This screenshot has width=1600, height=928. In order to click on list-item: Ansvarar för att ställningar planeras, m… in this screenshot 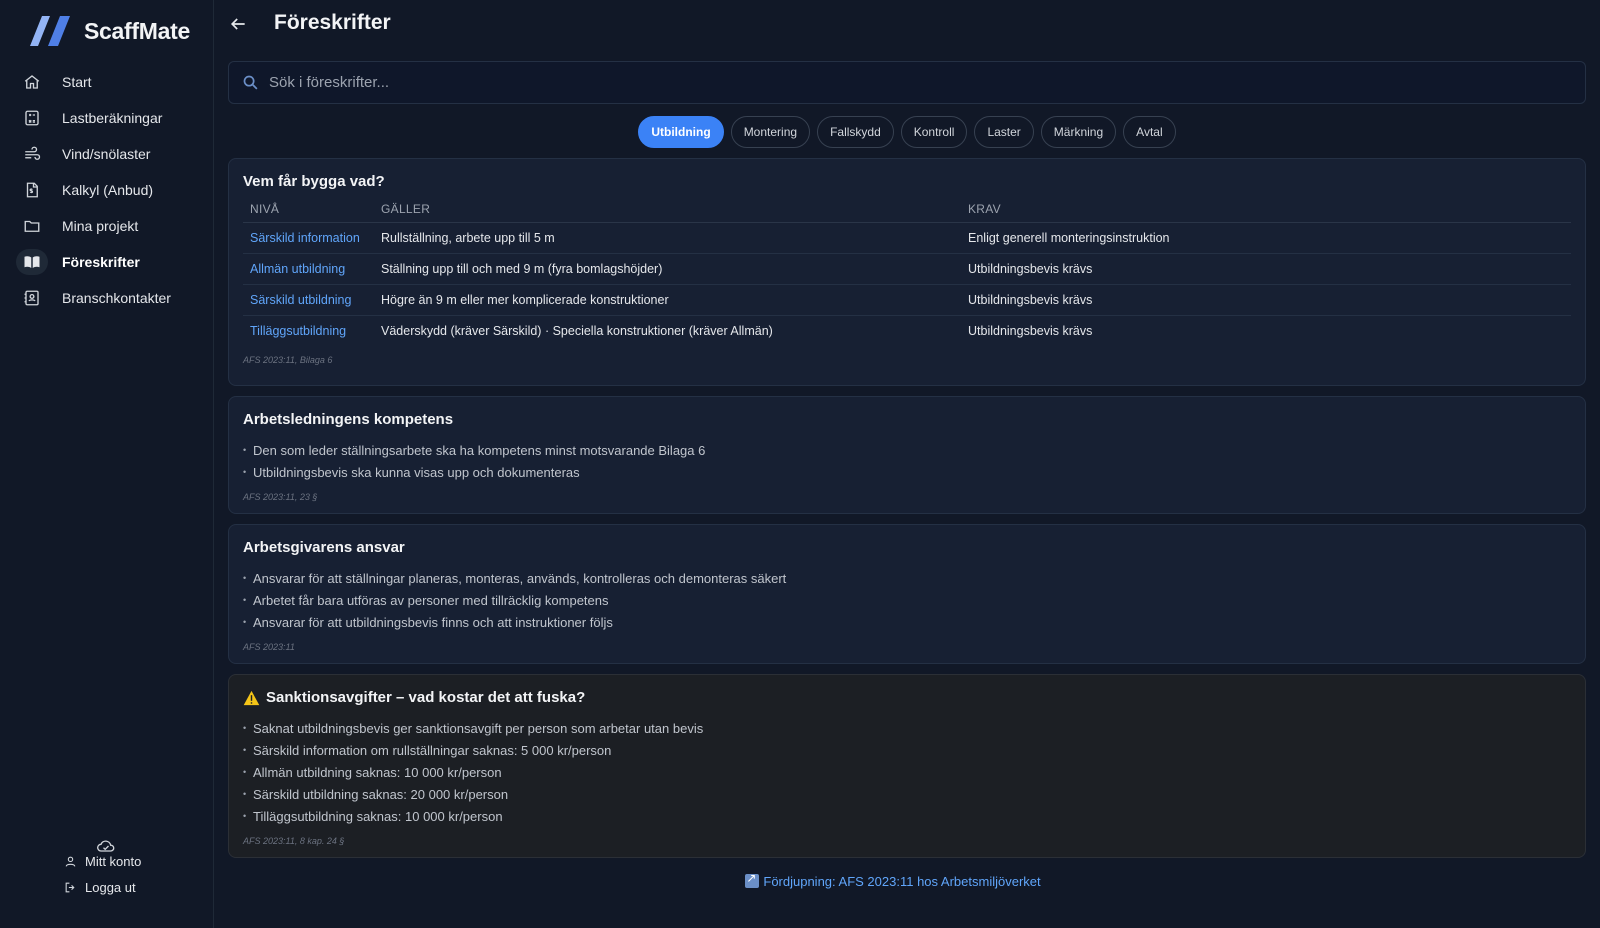, I will do `click(907, 578)`.